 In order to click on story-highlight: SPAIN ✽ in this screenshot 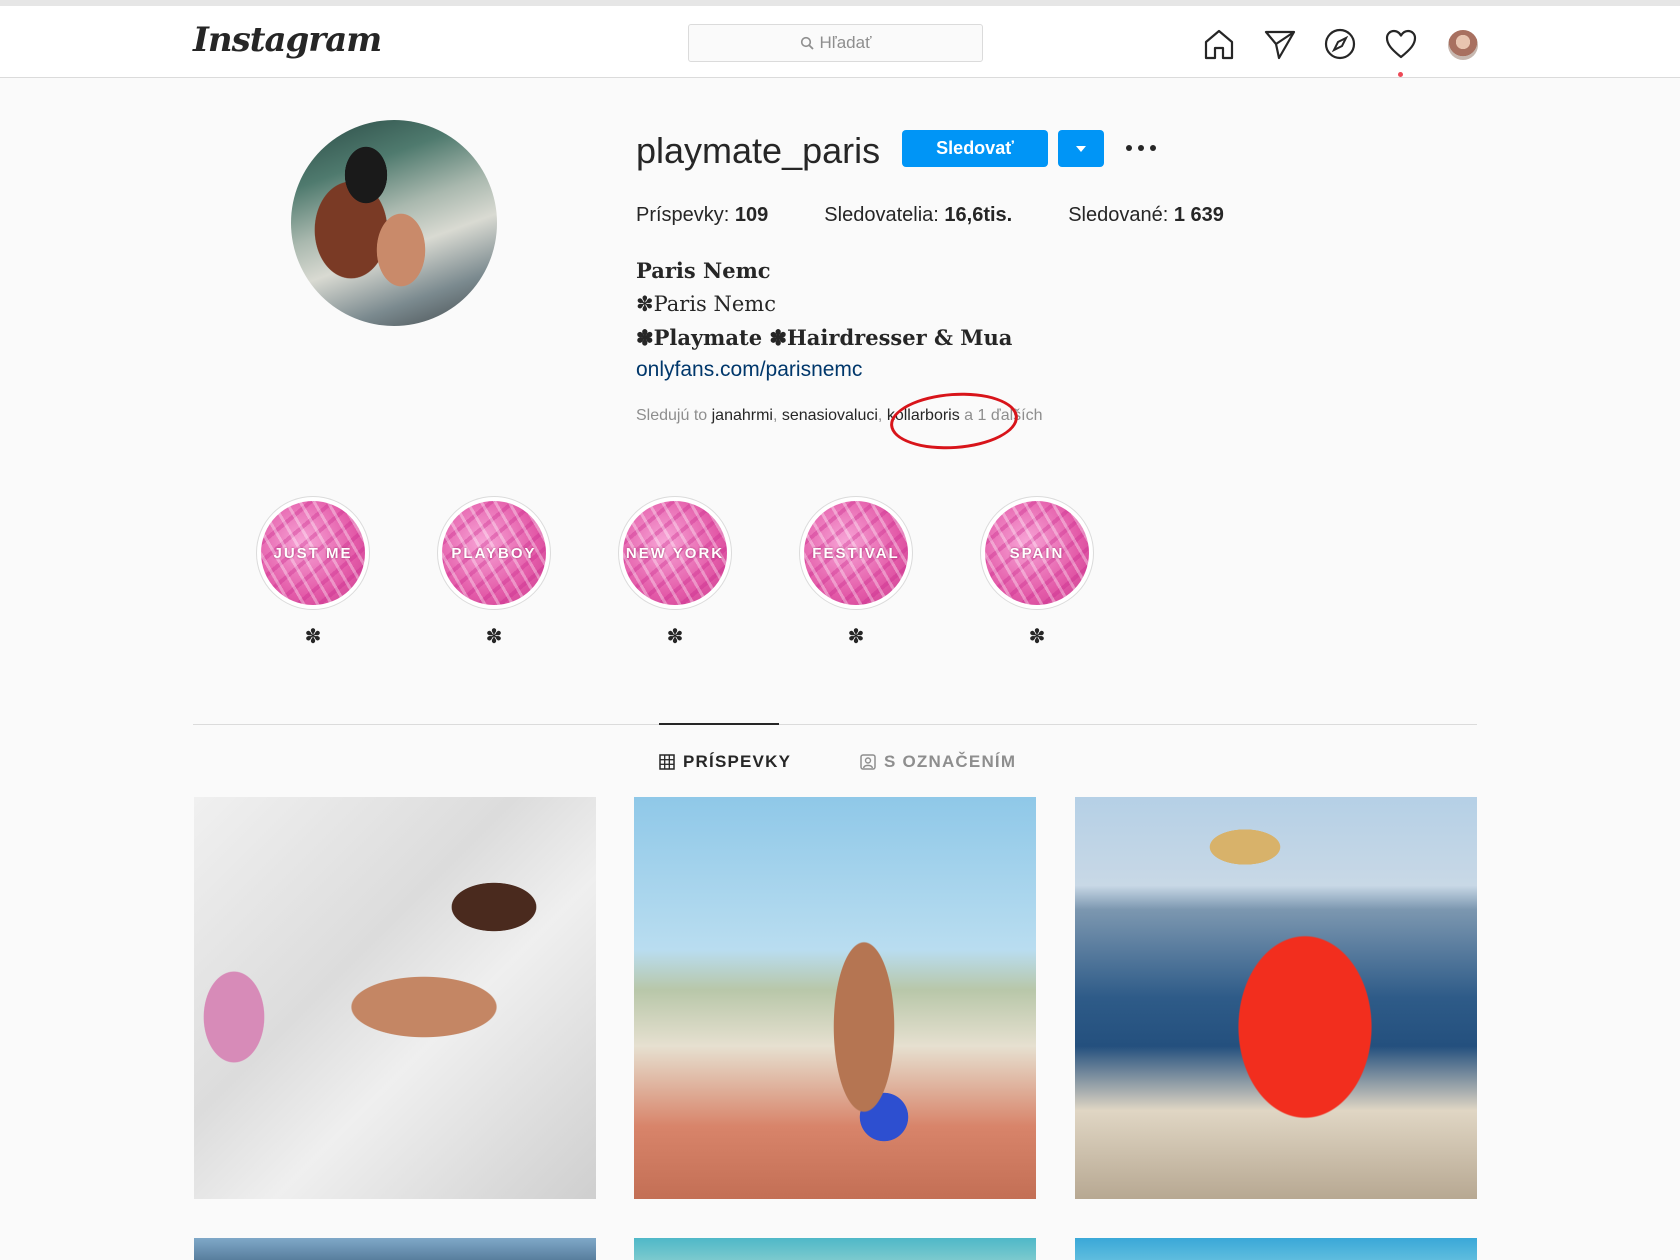, I will do `click(1037, 572)`.